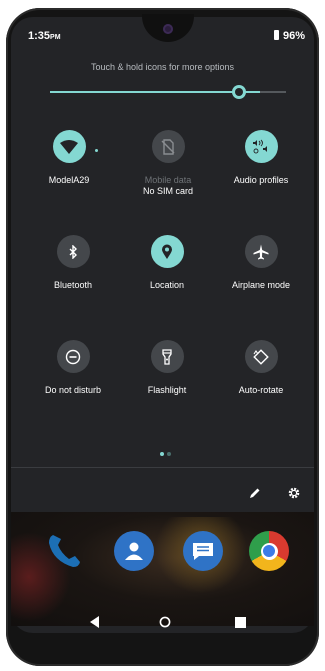  Describe the element at coordinates (167, 251) in the screenshot. I see `location-icon` at that location.